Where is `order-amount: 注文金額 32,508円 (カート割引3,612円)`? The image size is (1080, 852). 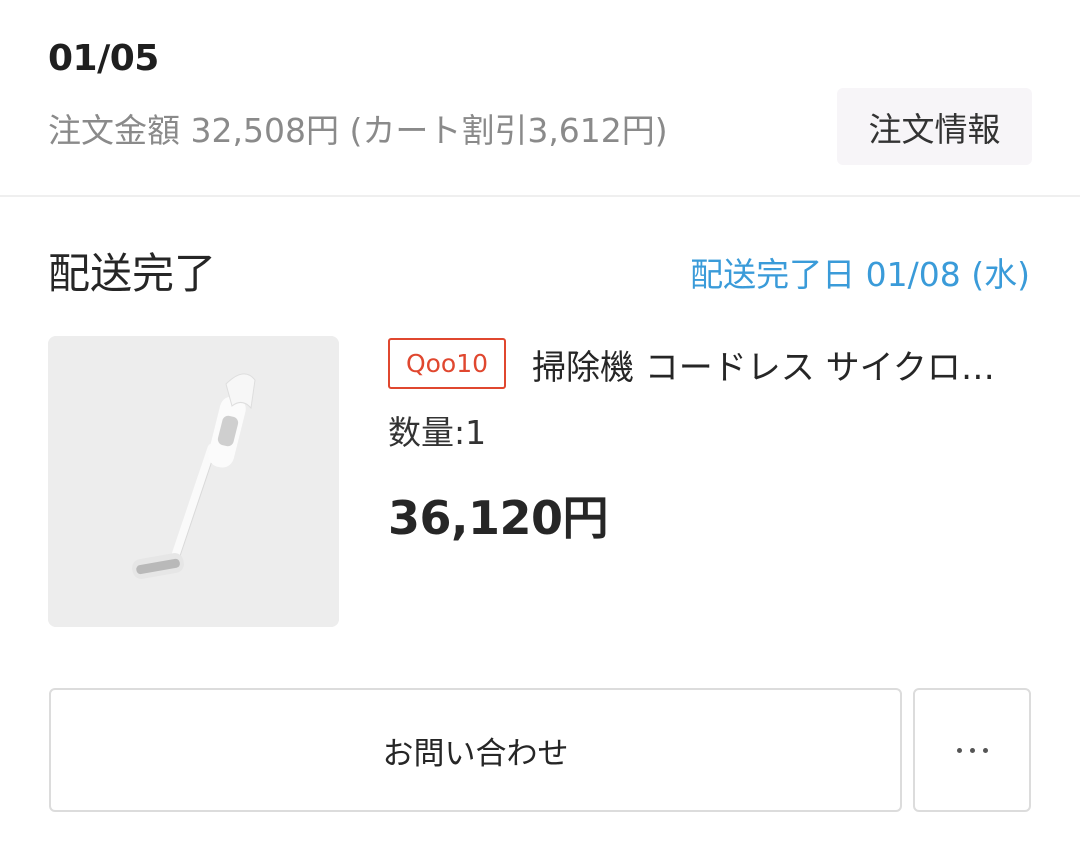 order-amount: 注文金額 32,508円 (カート割引3,612円) is located at coordinates (358, 130).